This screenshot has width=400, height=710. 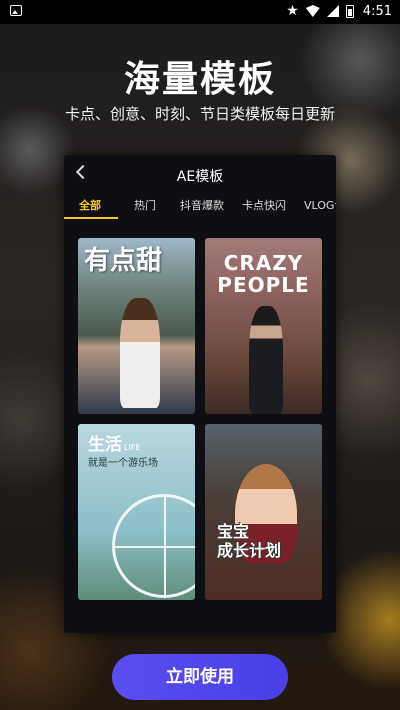 I want to click on template-card-title: 生活 LIFE, so click(x=114, y=445).